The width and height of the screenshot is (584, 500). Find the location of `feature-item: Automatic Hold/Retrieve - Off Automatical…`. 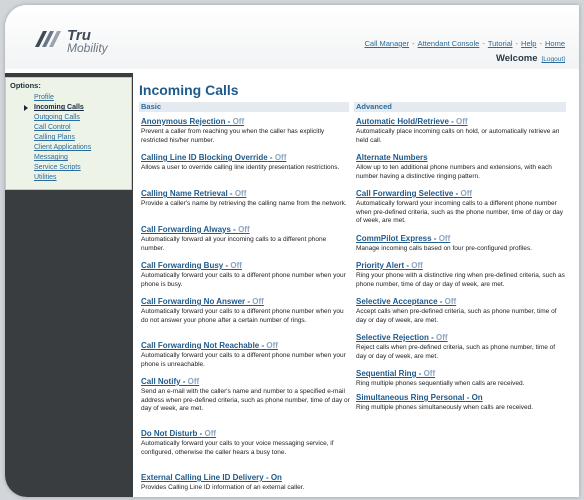

feature-item: Automatic Hold/Retrieve - Off Automatical… is located at coordinates (461, 131).